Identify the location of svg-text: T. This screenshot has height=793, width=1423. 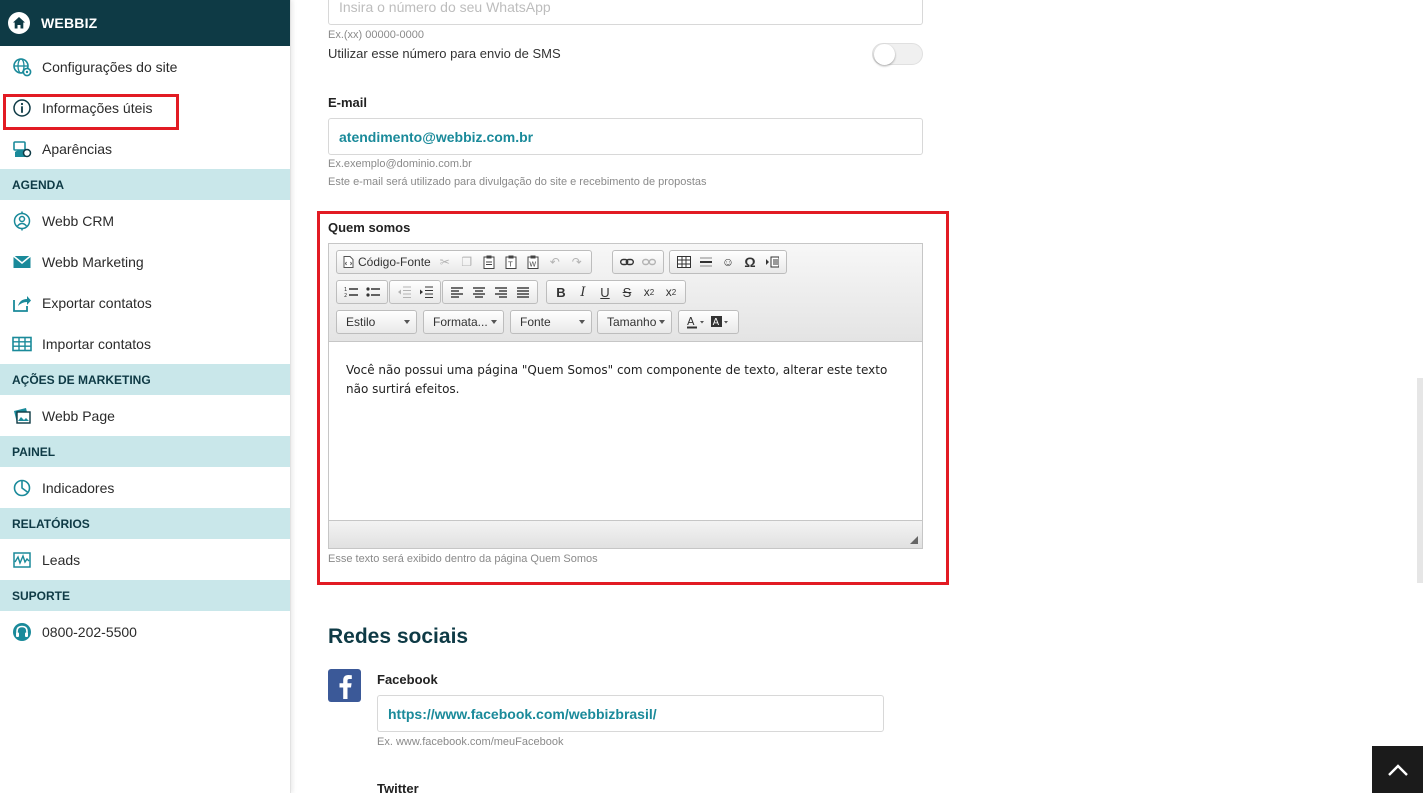
(510, 265).